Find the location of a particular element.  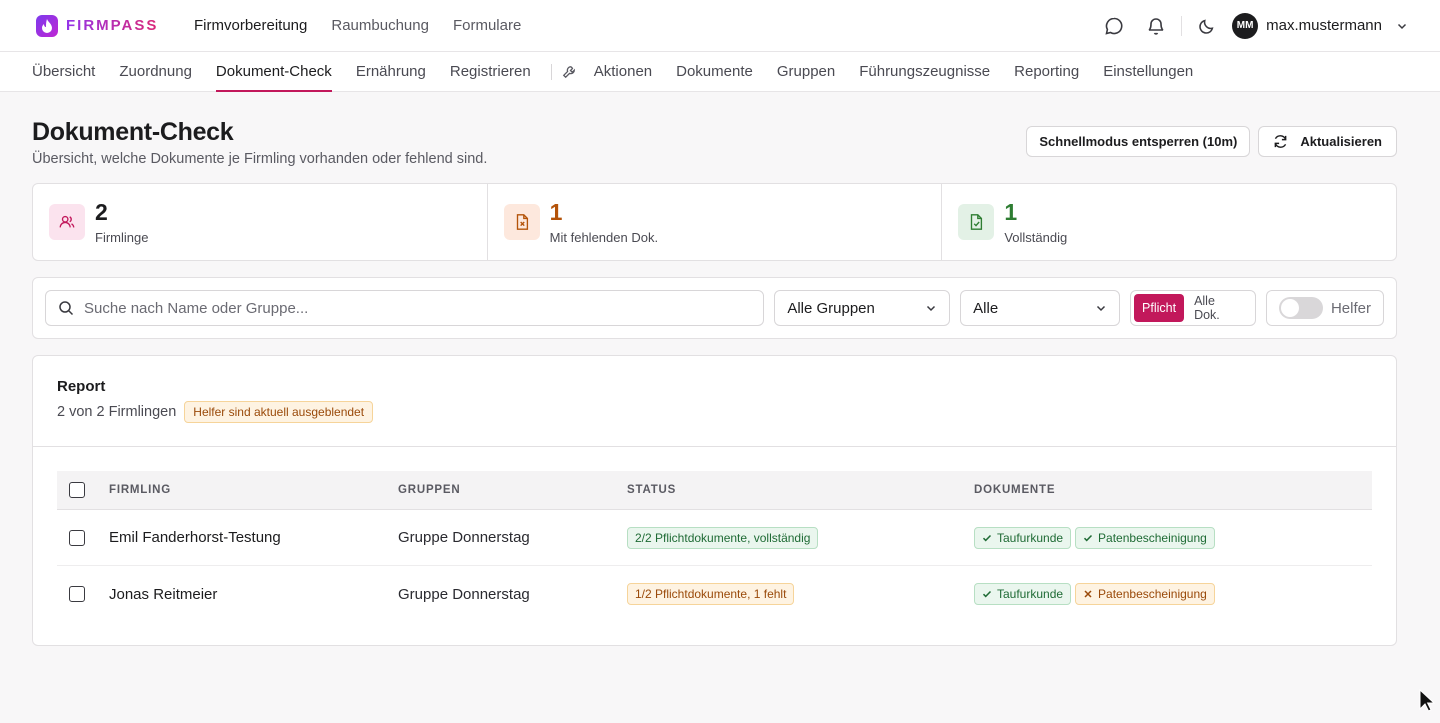

seg-alle-dok: Alle Dok. is located at coordinates (1219, 308).